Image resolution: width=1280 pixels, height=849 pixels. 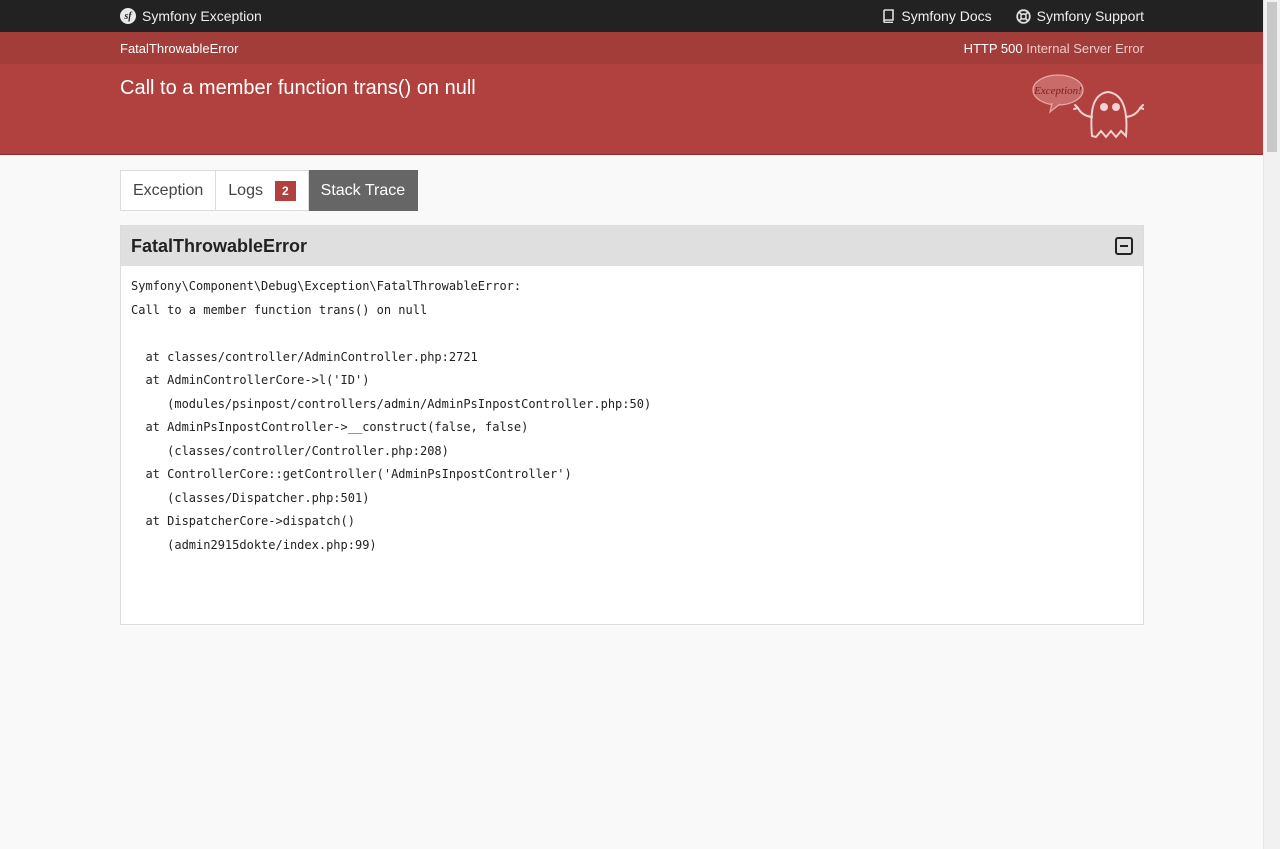 I want to click on logs-count-badge: 2, so click(x=285, y=190).